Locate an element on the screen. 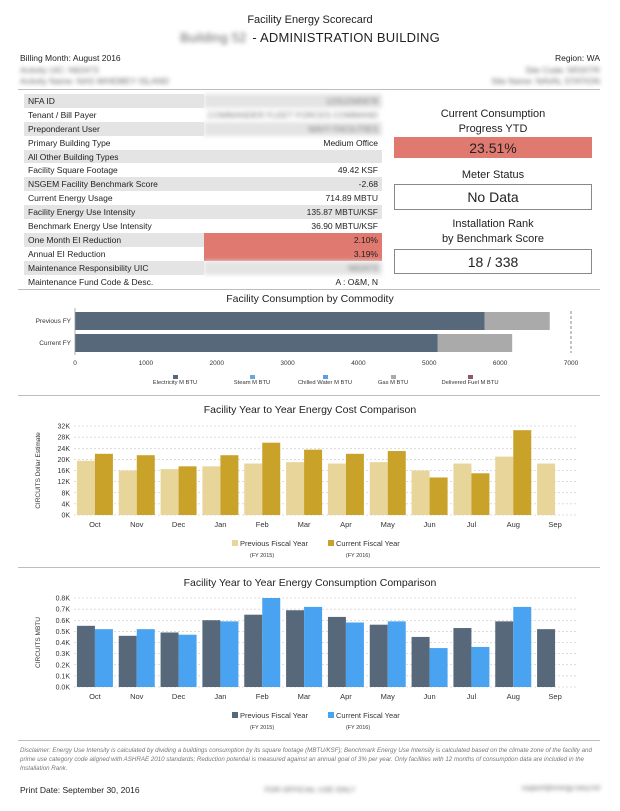  cost-tick-label: 16K is located at coordinates (64, 471).